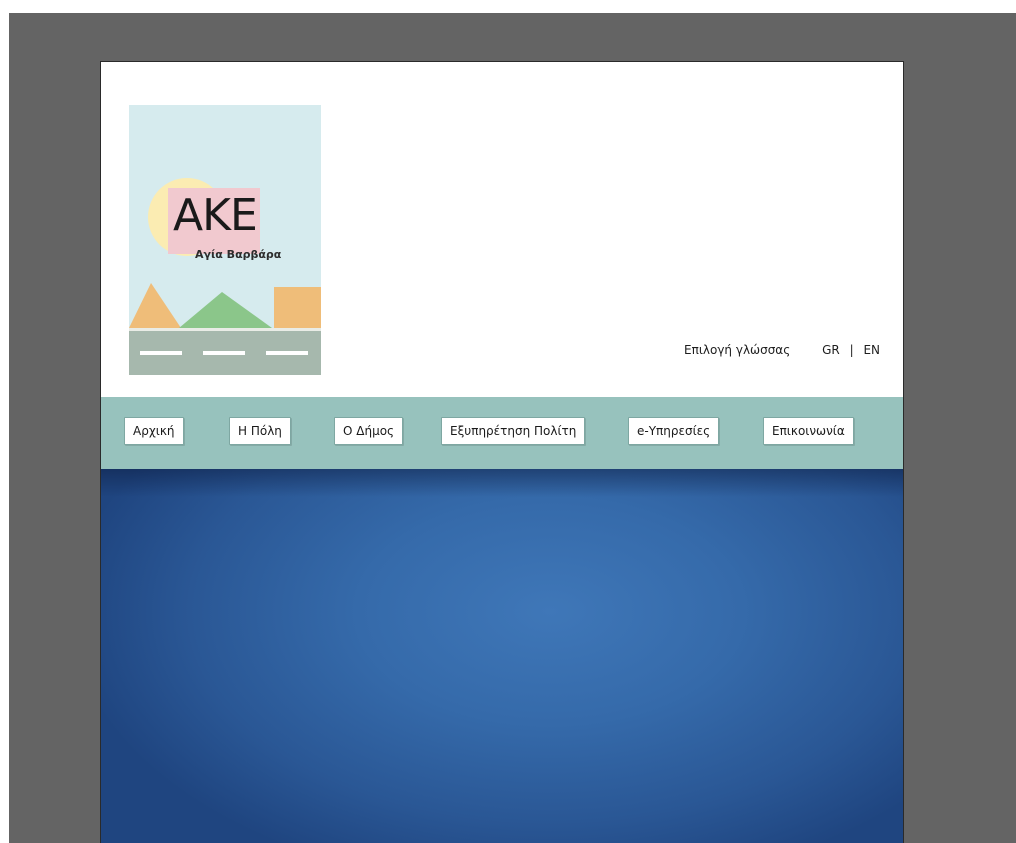  What do you see at coordinates (225, 240) in the screenshot?
I see `logo: AKE Αγία Βαρβάρα` at bounding box center [225, 240].